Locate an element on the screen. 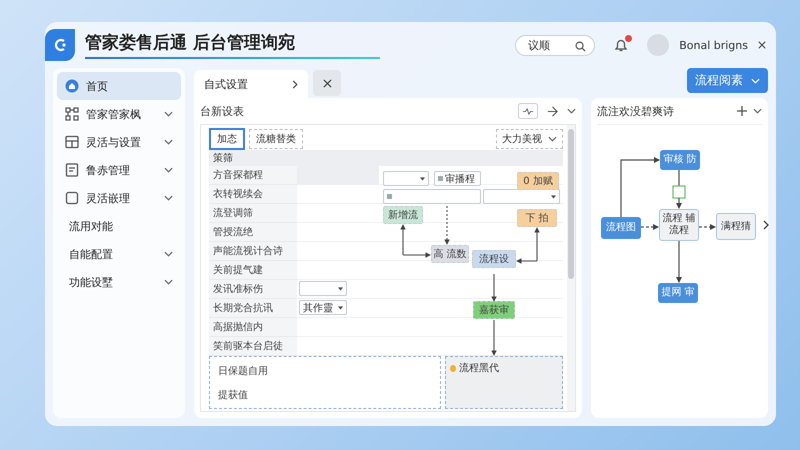 The height and width of the screenshot is (450, 800). select-field: 其作靈 is located at coordinates (323, 307).